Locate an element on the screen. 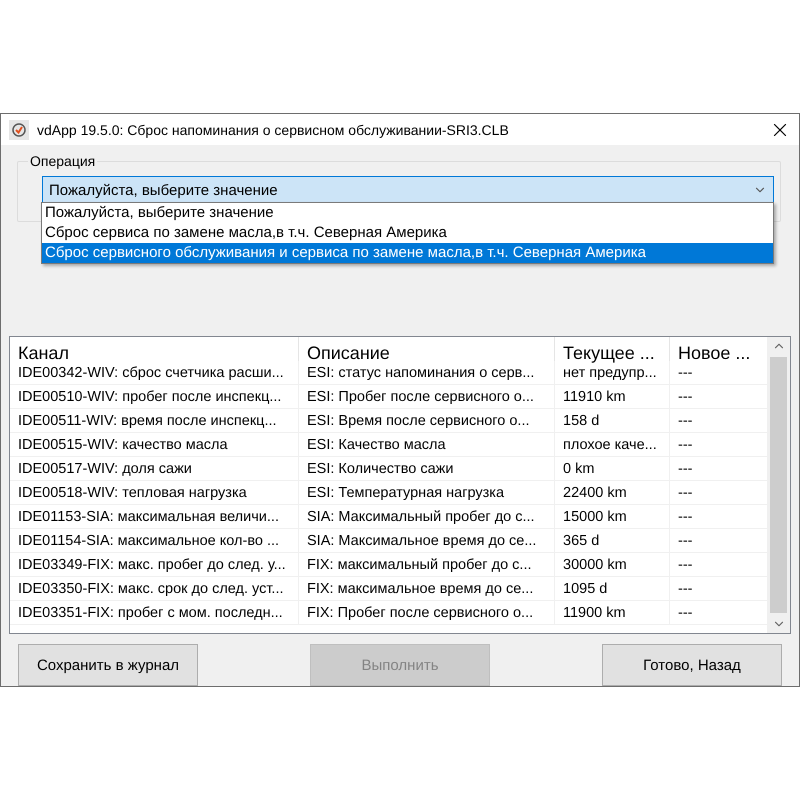 Image resolution: width=800 pixels, height=800 pixels. dropdown-option: Сброс сервиса по замене масла,в т.ч. Северная Америка is located at coordinates (407, 233).